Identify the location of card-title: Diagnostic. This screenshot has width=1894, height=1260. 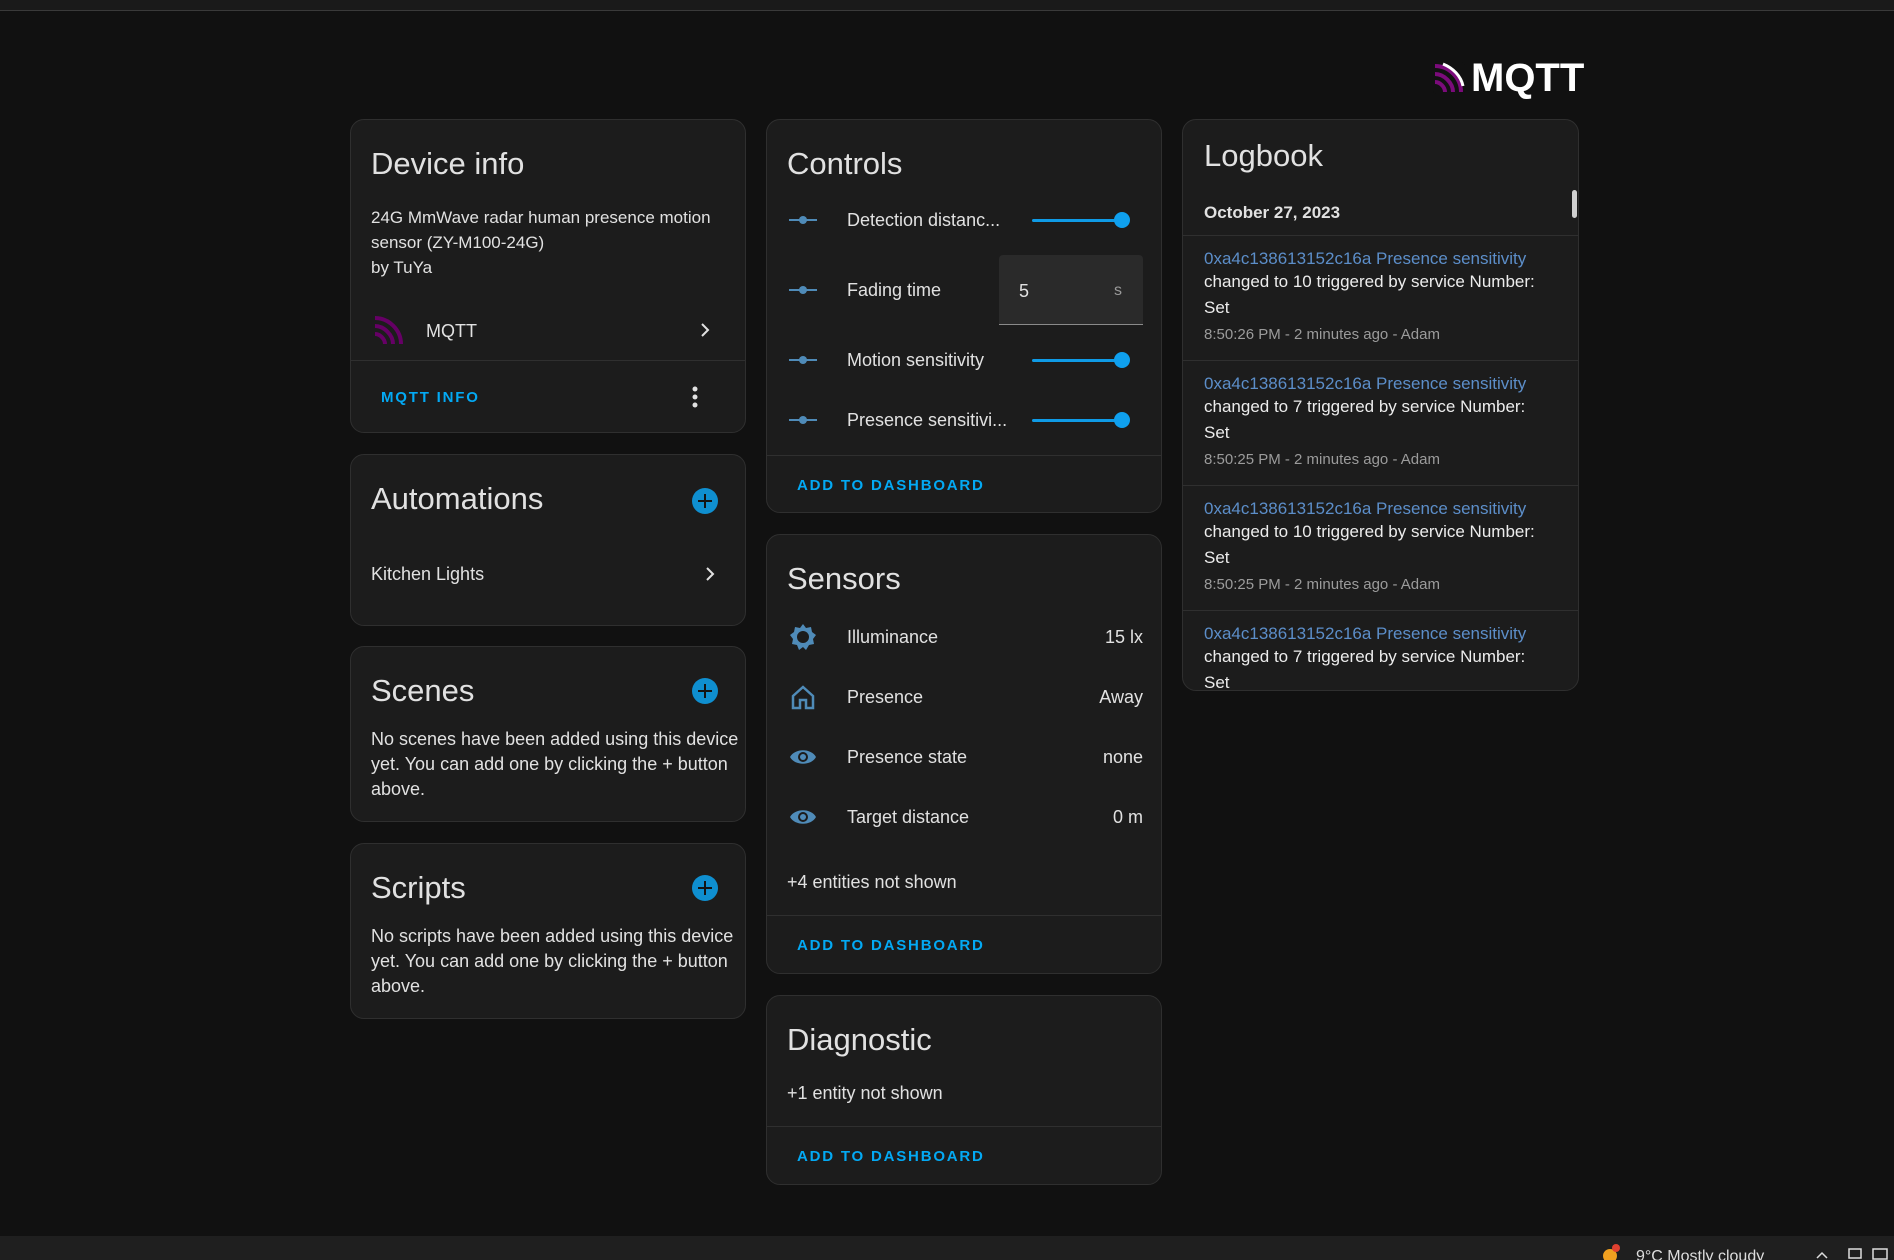
(859, 1039).